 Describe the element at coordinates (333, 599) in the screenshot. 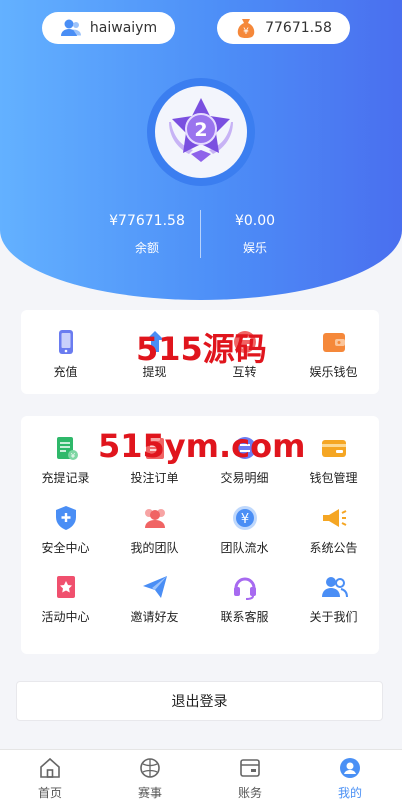

I see `about-us-button: 关于我们` at that location.